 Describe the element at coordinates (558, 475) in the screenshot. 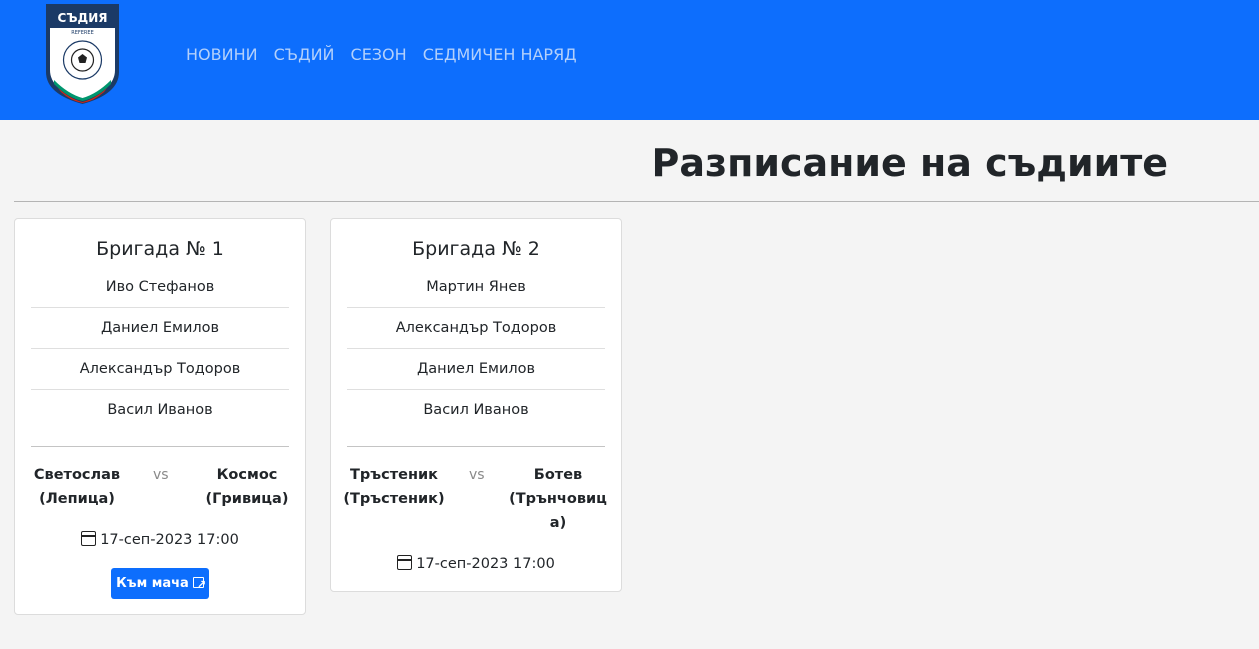

I see `away-team-name: Ботев` at that location.